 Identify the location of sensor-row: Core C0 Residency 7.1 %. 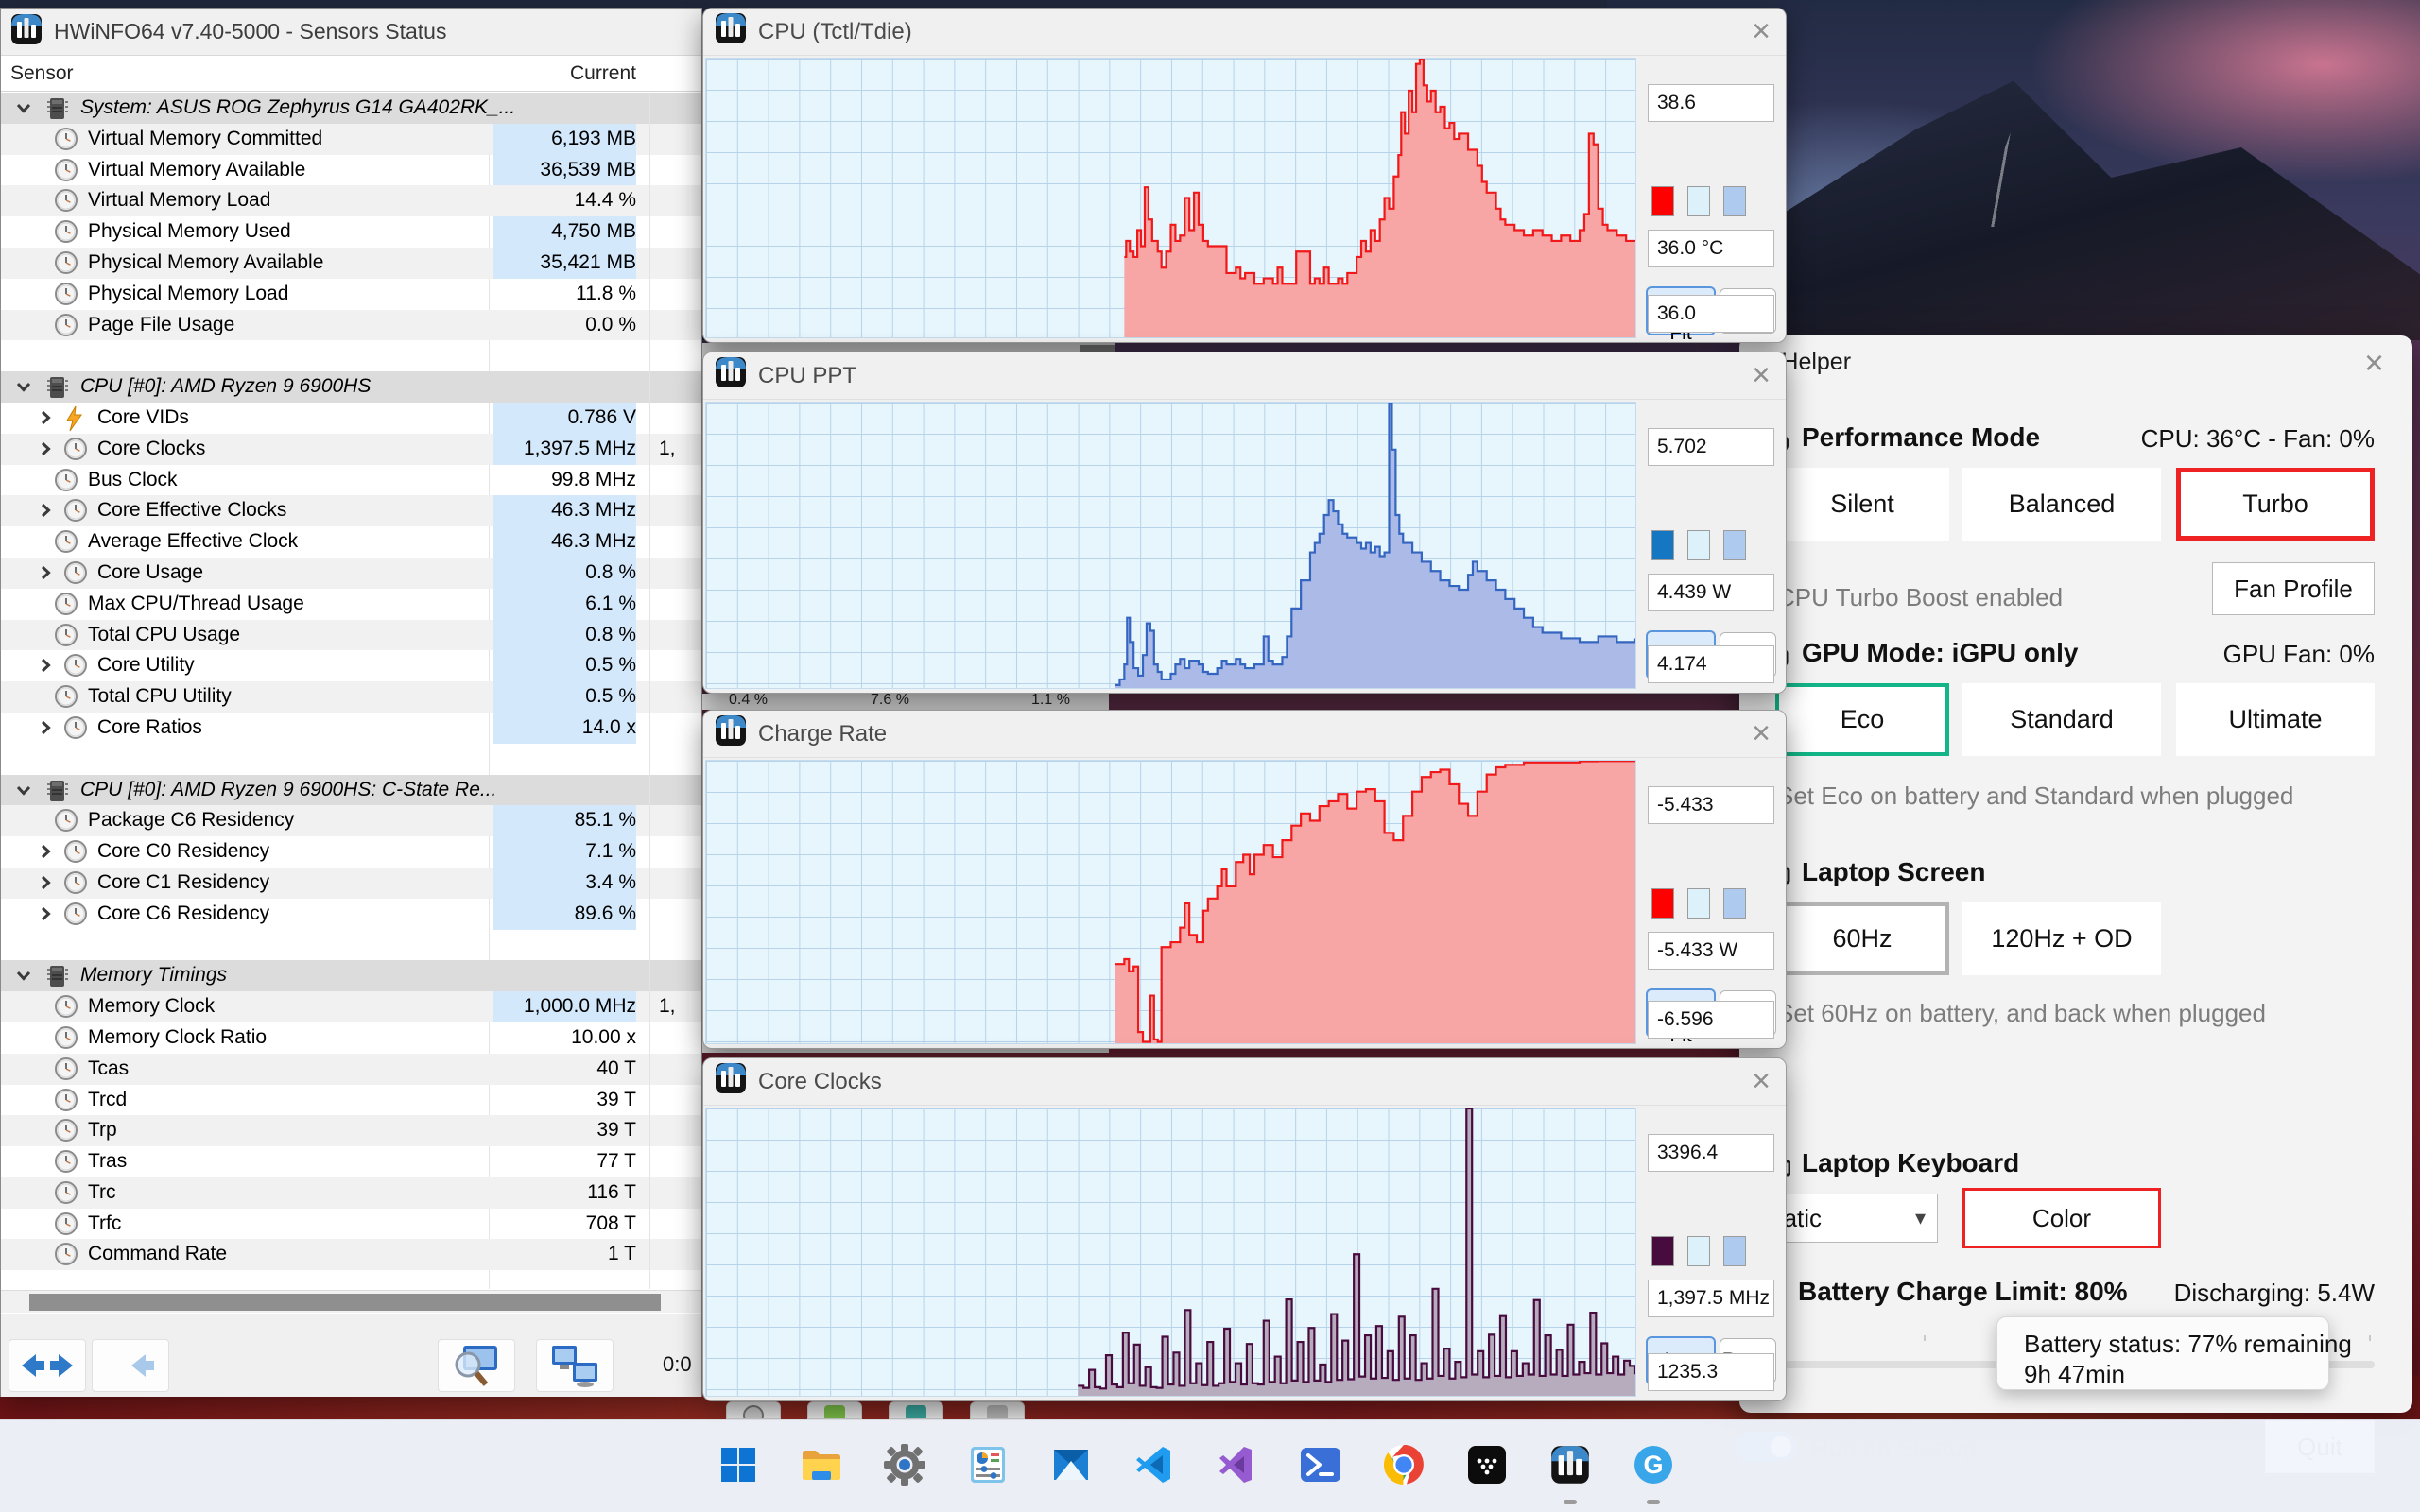
(351, 852).